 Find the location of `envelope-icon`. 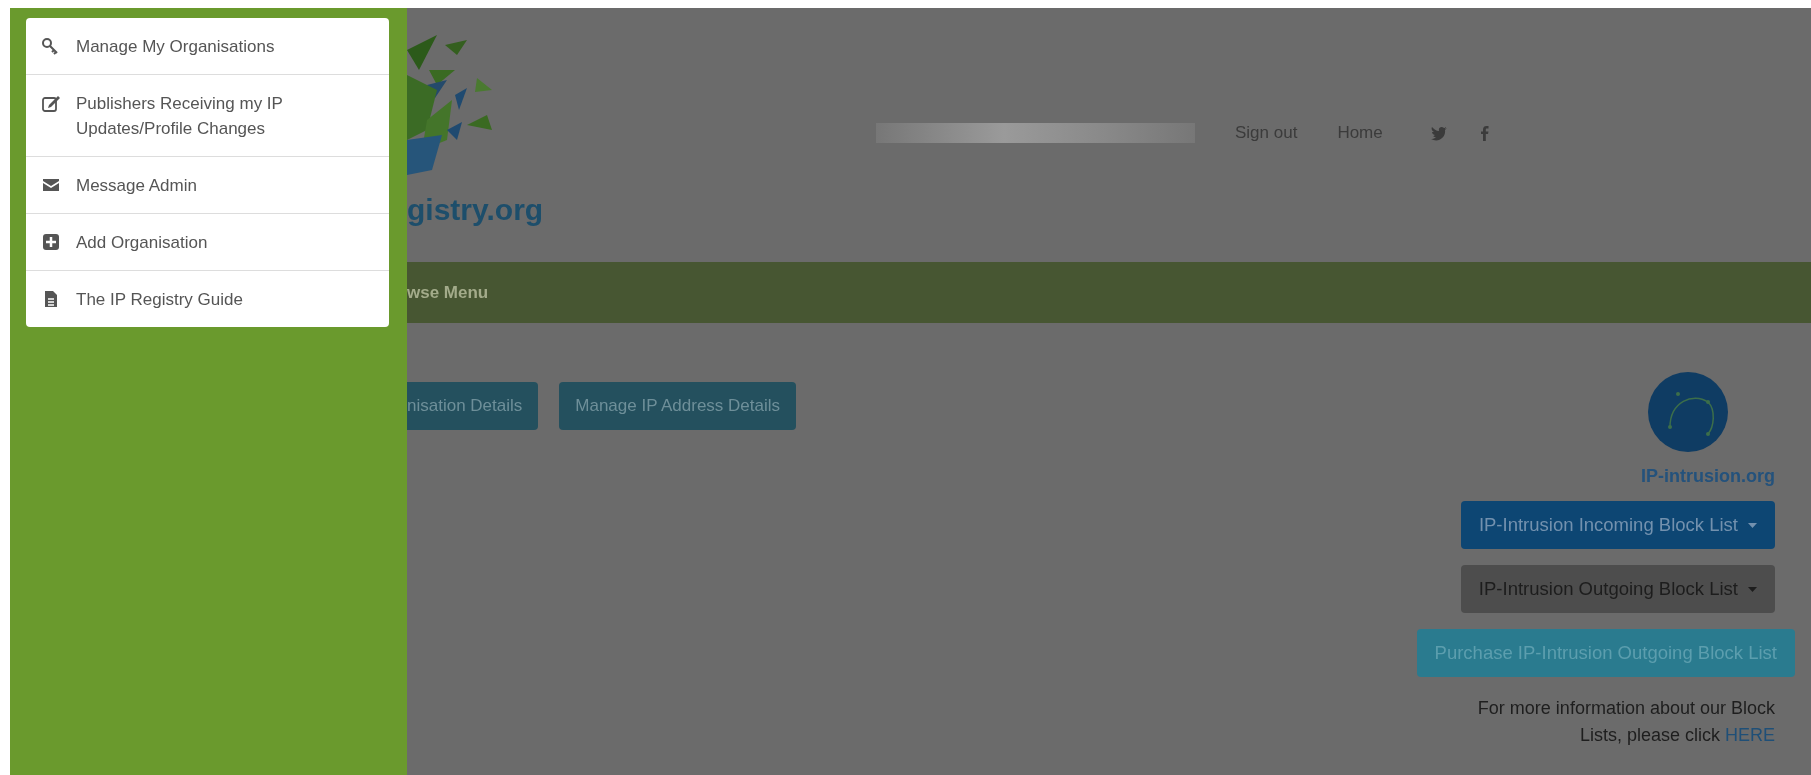

envelope-icon is located at coordinates (51, 185).